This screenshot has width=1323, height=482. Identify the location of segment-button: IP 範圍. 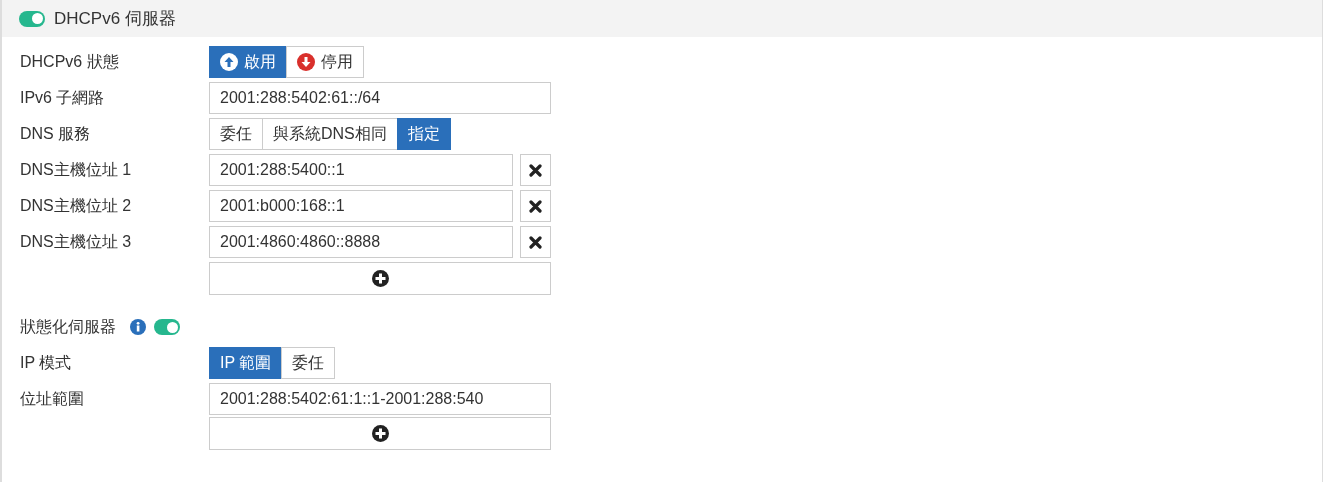
(246, 363).